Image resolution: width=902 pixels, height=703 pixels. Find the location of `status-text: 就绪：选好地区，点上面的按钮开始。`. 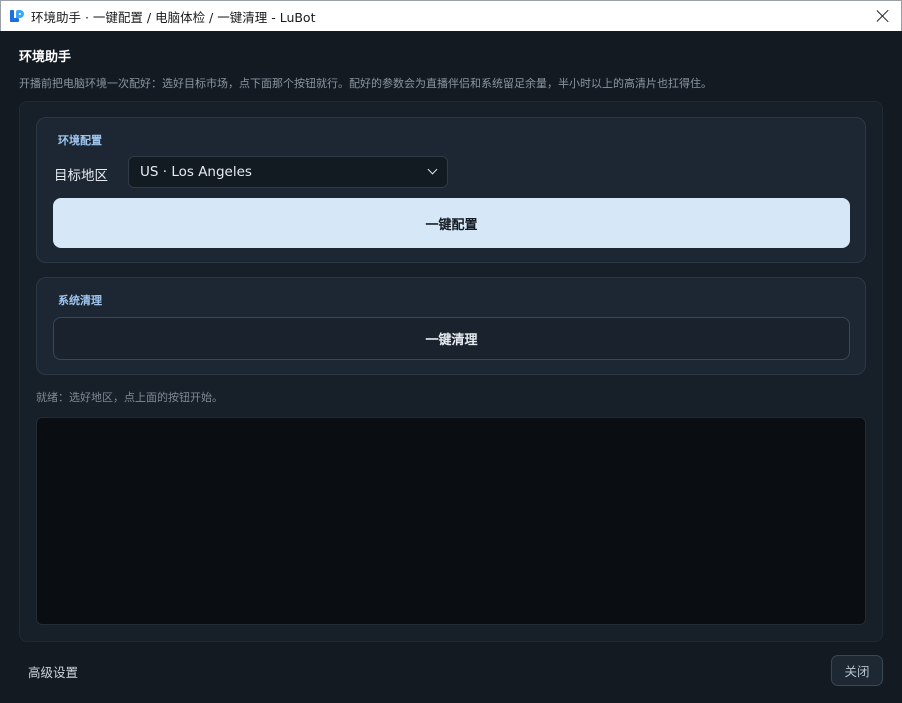

status-text: 就绪：选好地区，点上面的按钮开始。 is located at coordinates (129, 397).